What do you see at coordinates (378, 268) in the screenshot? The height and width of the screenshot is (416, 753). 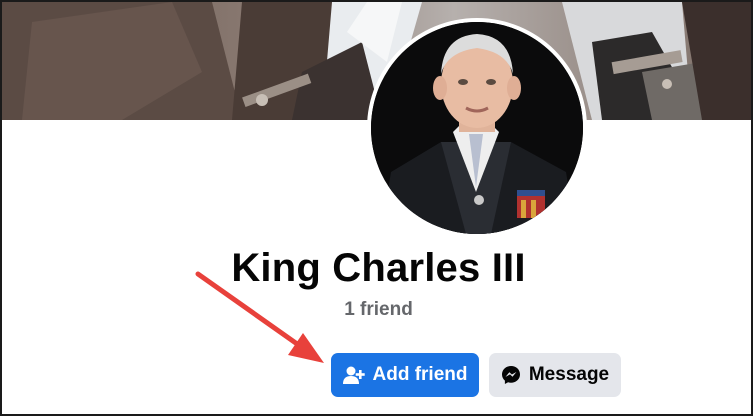 I see `profile-name: King Charles III` at bounding box center [378, 268].